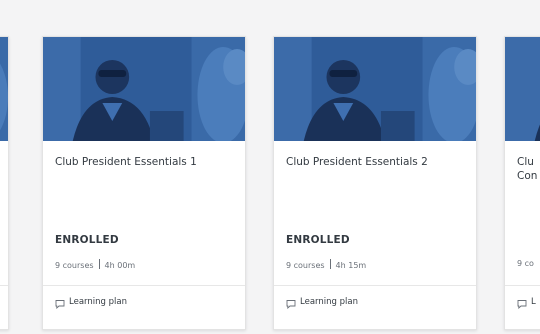  Describe the element at coordinates (357, 162) in the screenshot. I see `course-title: Club President Essentials 2` at that location.